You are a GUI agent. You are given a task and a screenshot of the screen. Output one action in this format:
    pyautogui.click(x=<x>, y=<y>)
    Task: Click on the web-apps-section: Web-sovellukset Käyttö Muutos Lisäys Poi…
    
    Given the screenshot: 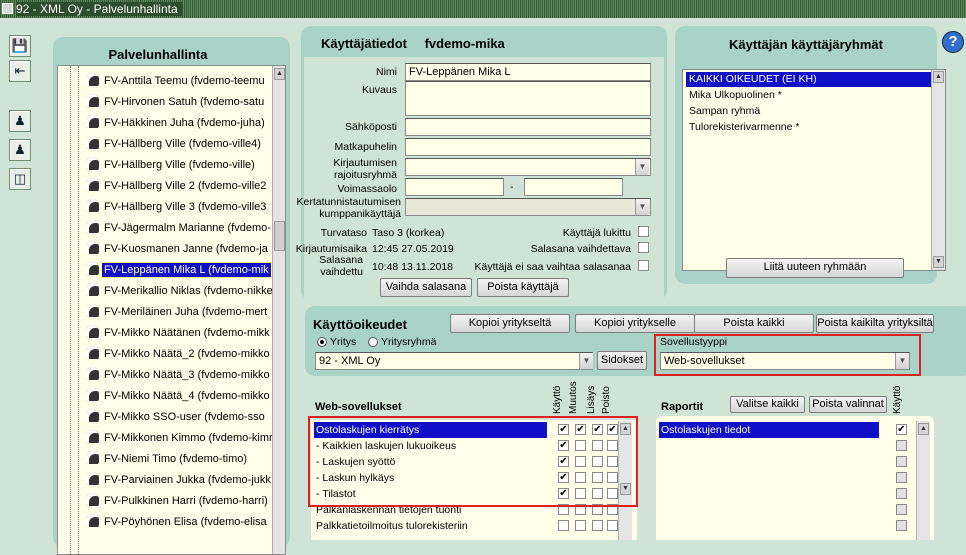 What is the action you would take?
    pyautogui.click(x=475, y=458)
    